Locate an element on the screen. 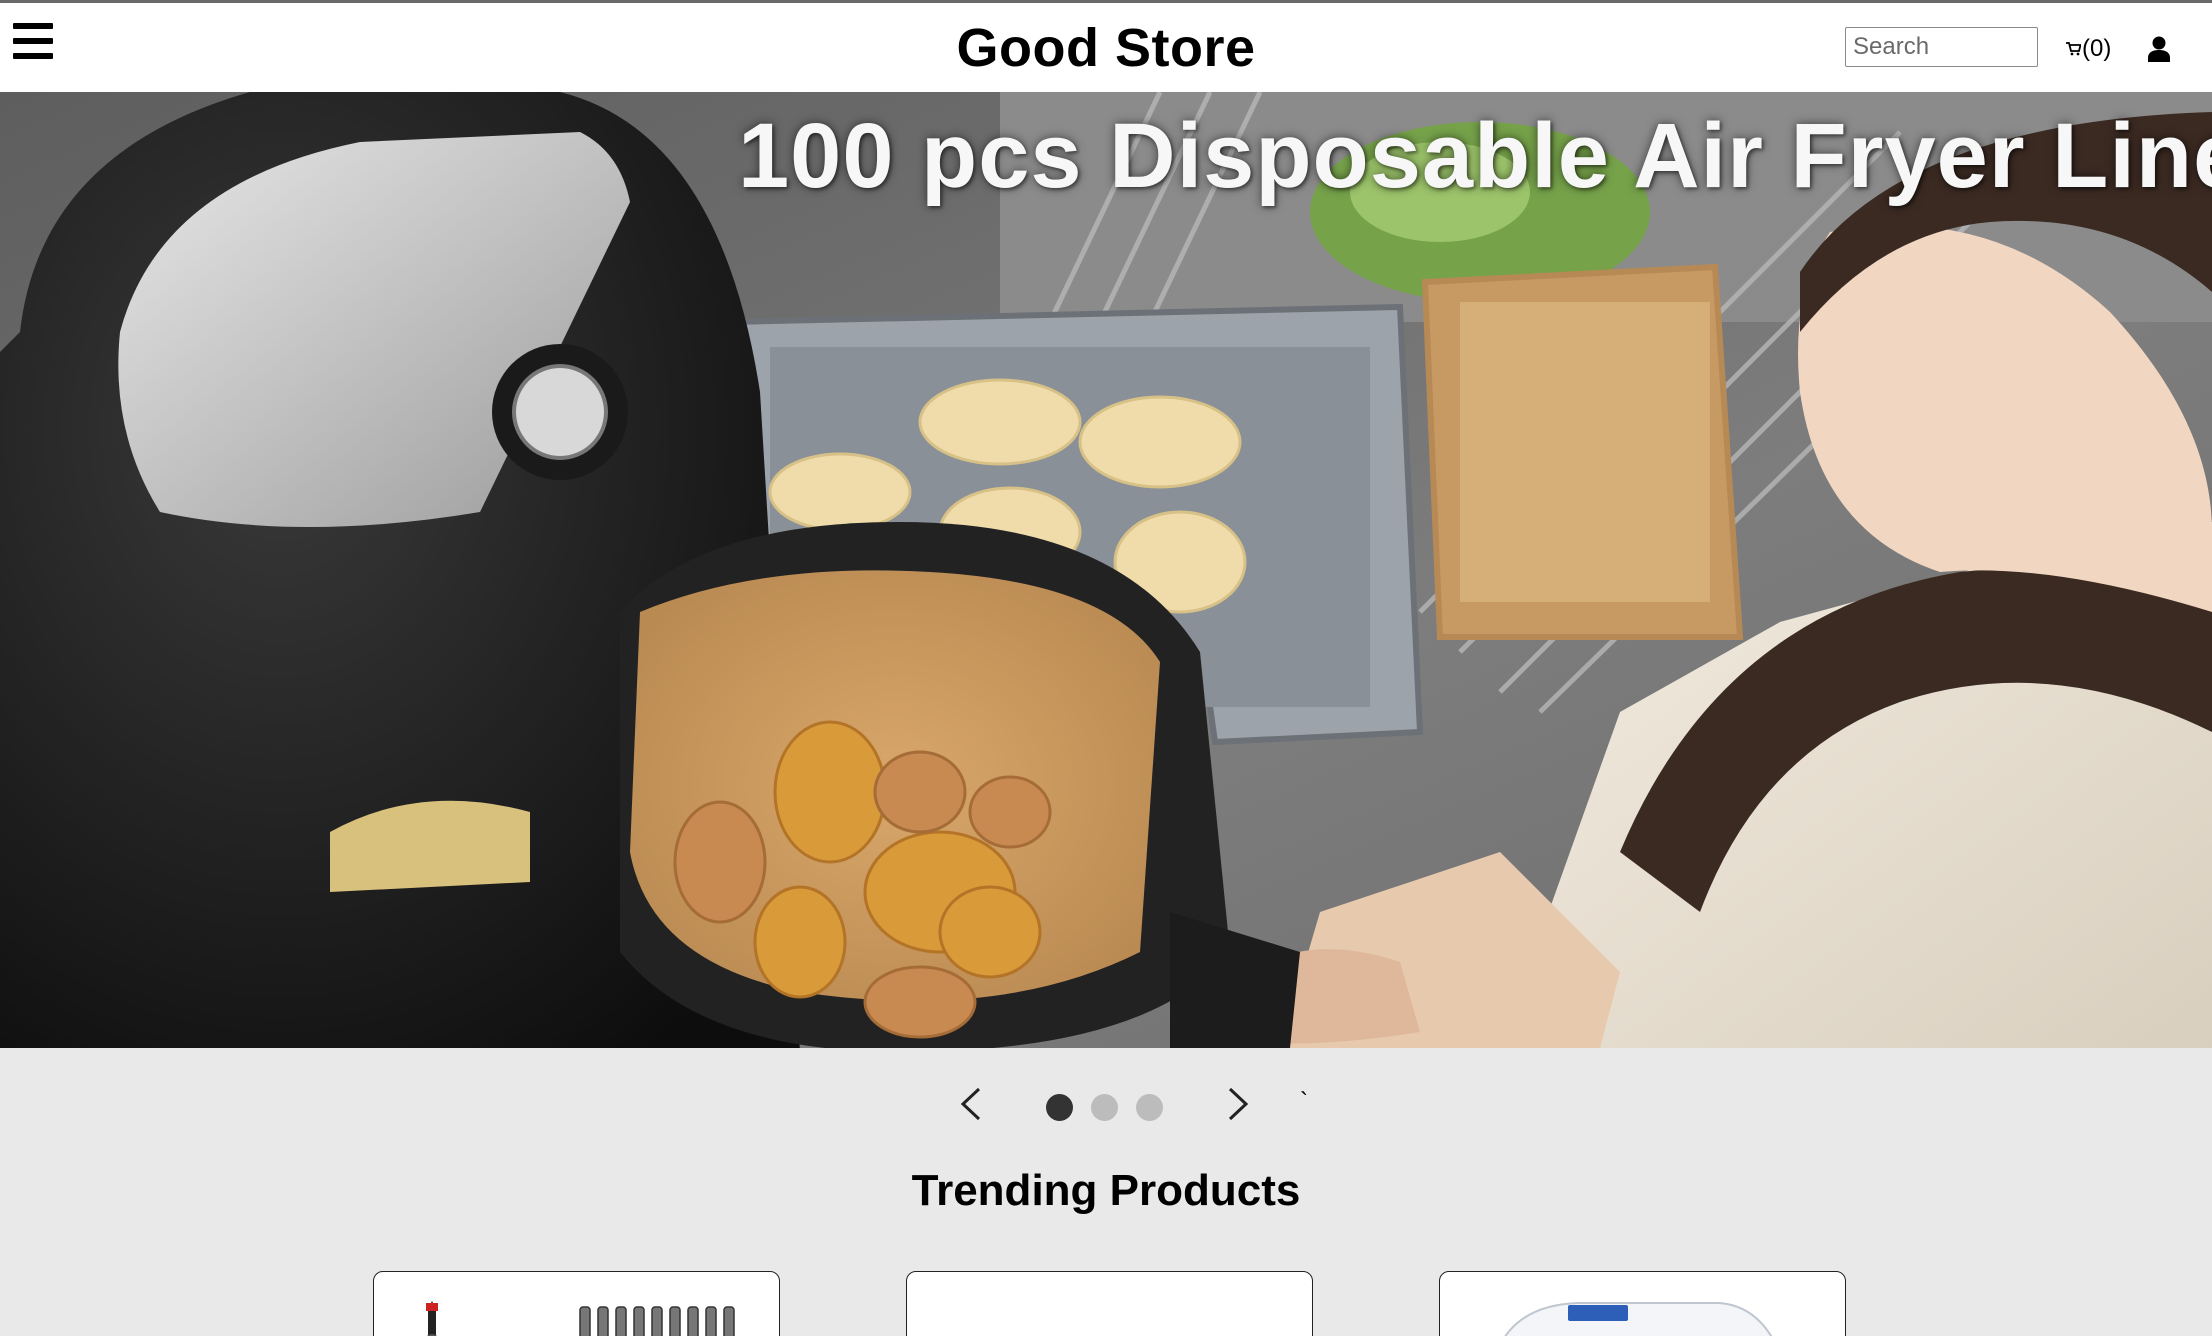 The height and width of the screenshot is (1336, 2212). chevron-left-icon is located at coordinates (972, 1104).